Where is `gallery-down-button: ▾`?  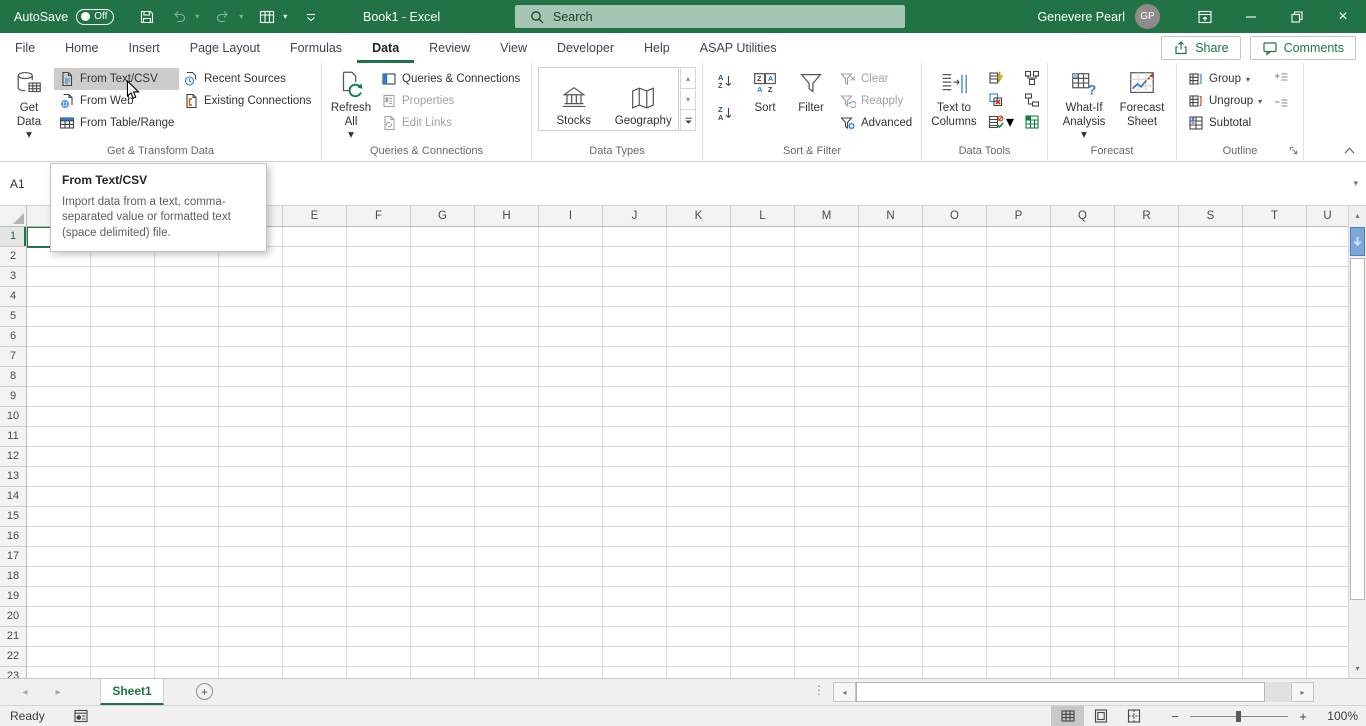 gallery-down-button: ▾ is located at coordinates (688, 99).